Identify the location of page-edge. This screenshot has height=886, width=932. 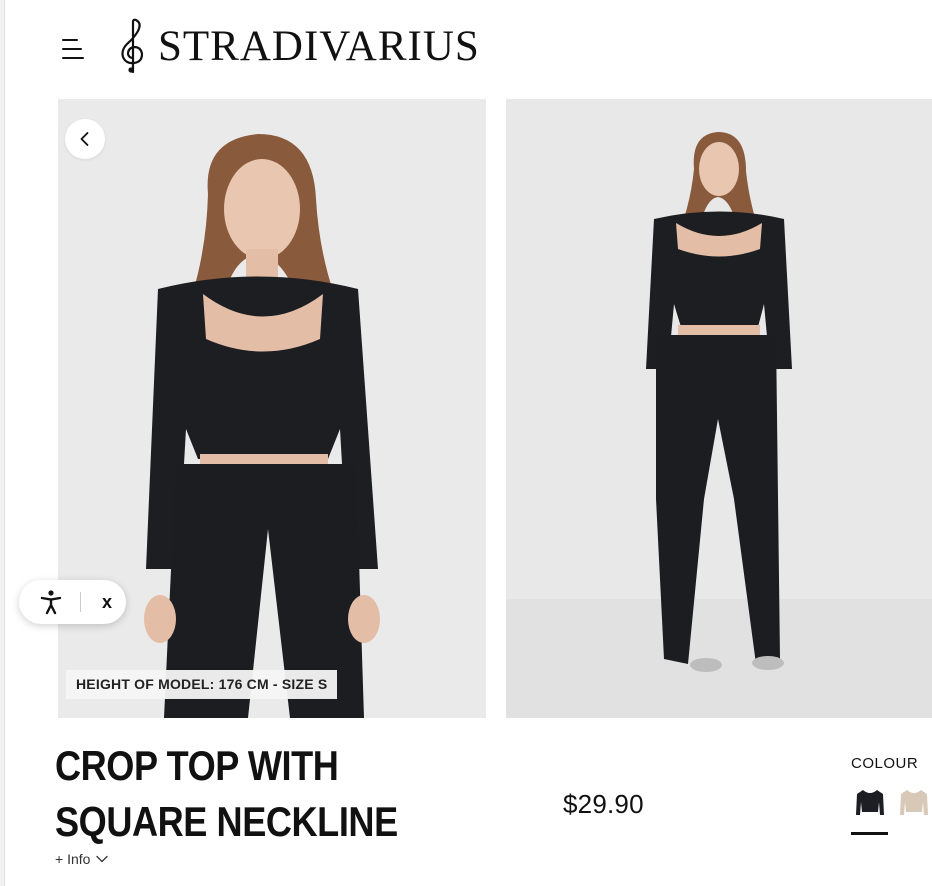
(2, 443).